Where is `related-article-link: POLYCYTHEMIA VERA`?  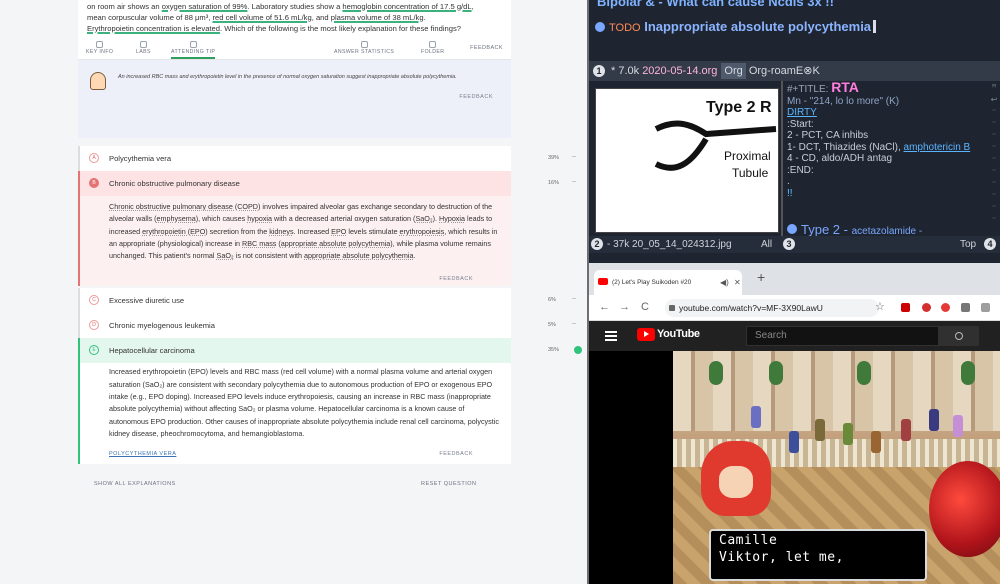 related-article-link: POLYCYTHEMIA VERA is located at coordinates (142, 454).